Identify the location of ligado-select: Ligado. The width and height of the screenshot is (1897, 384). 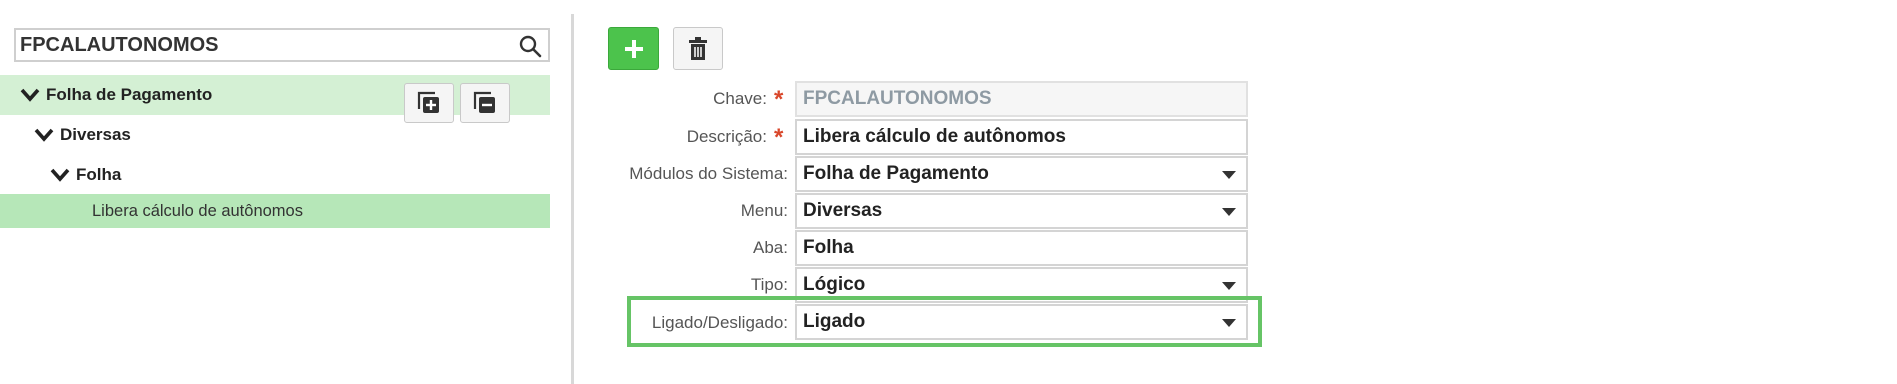
(1021, 322).